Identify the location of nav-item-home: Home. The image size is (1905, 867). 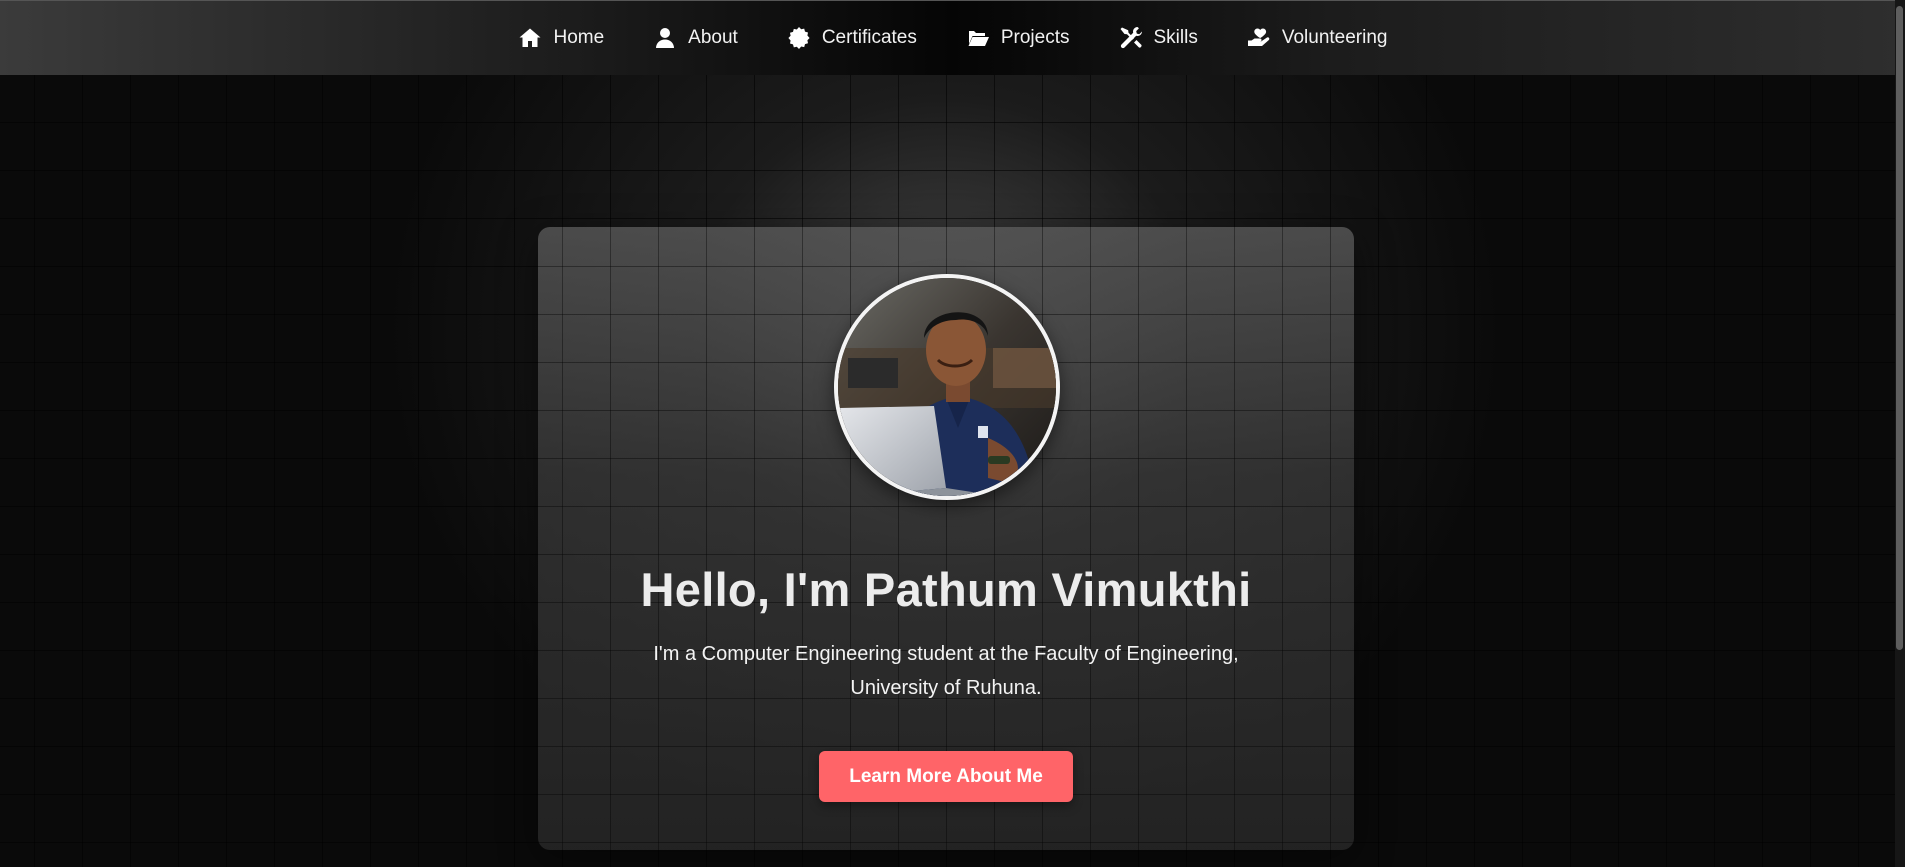
(560, 38).